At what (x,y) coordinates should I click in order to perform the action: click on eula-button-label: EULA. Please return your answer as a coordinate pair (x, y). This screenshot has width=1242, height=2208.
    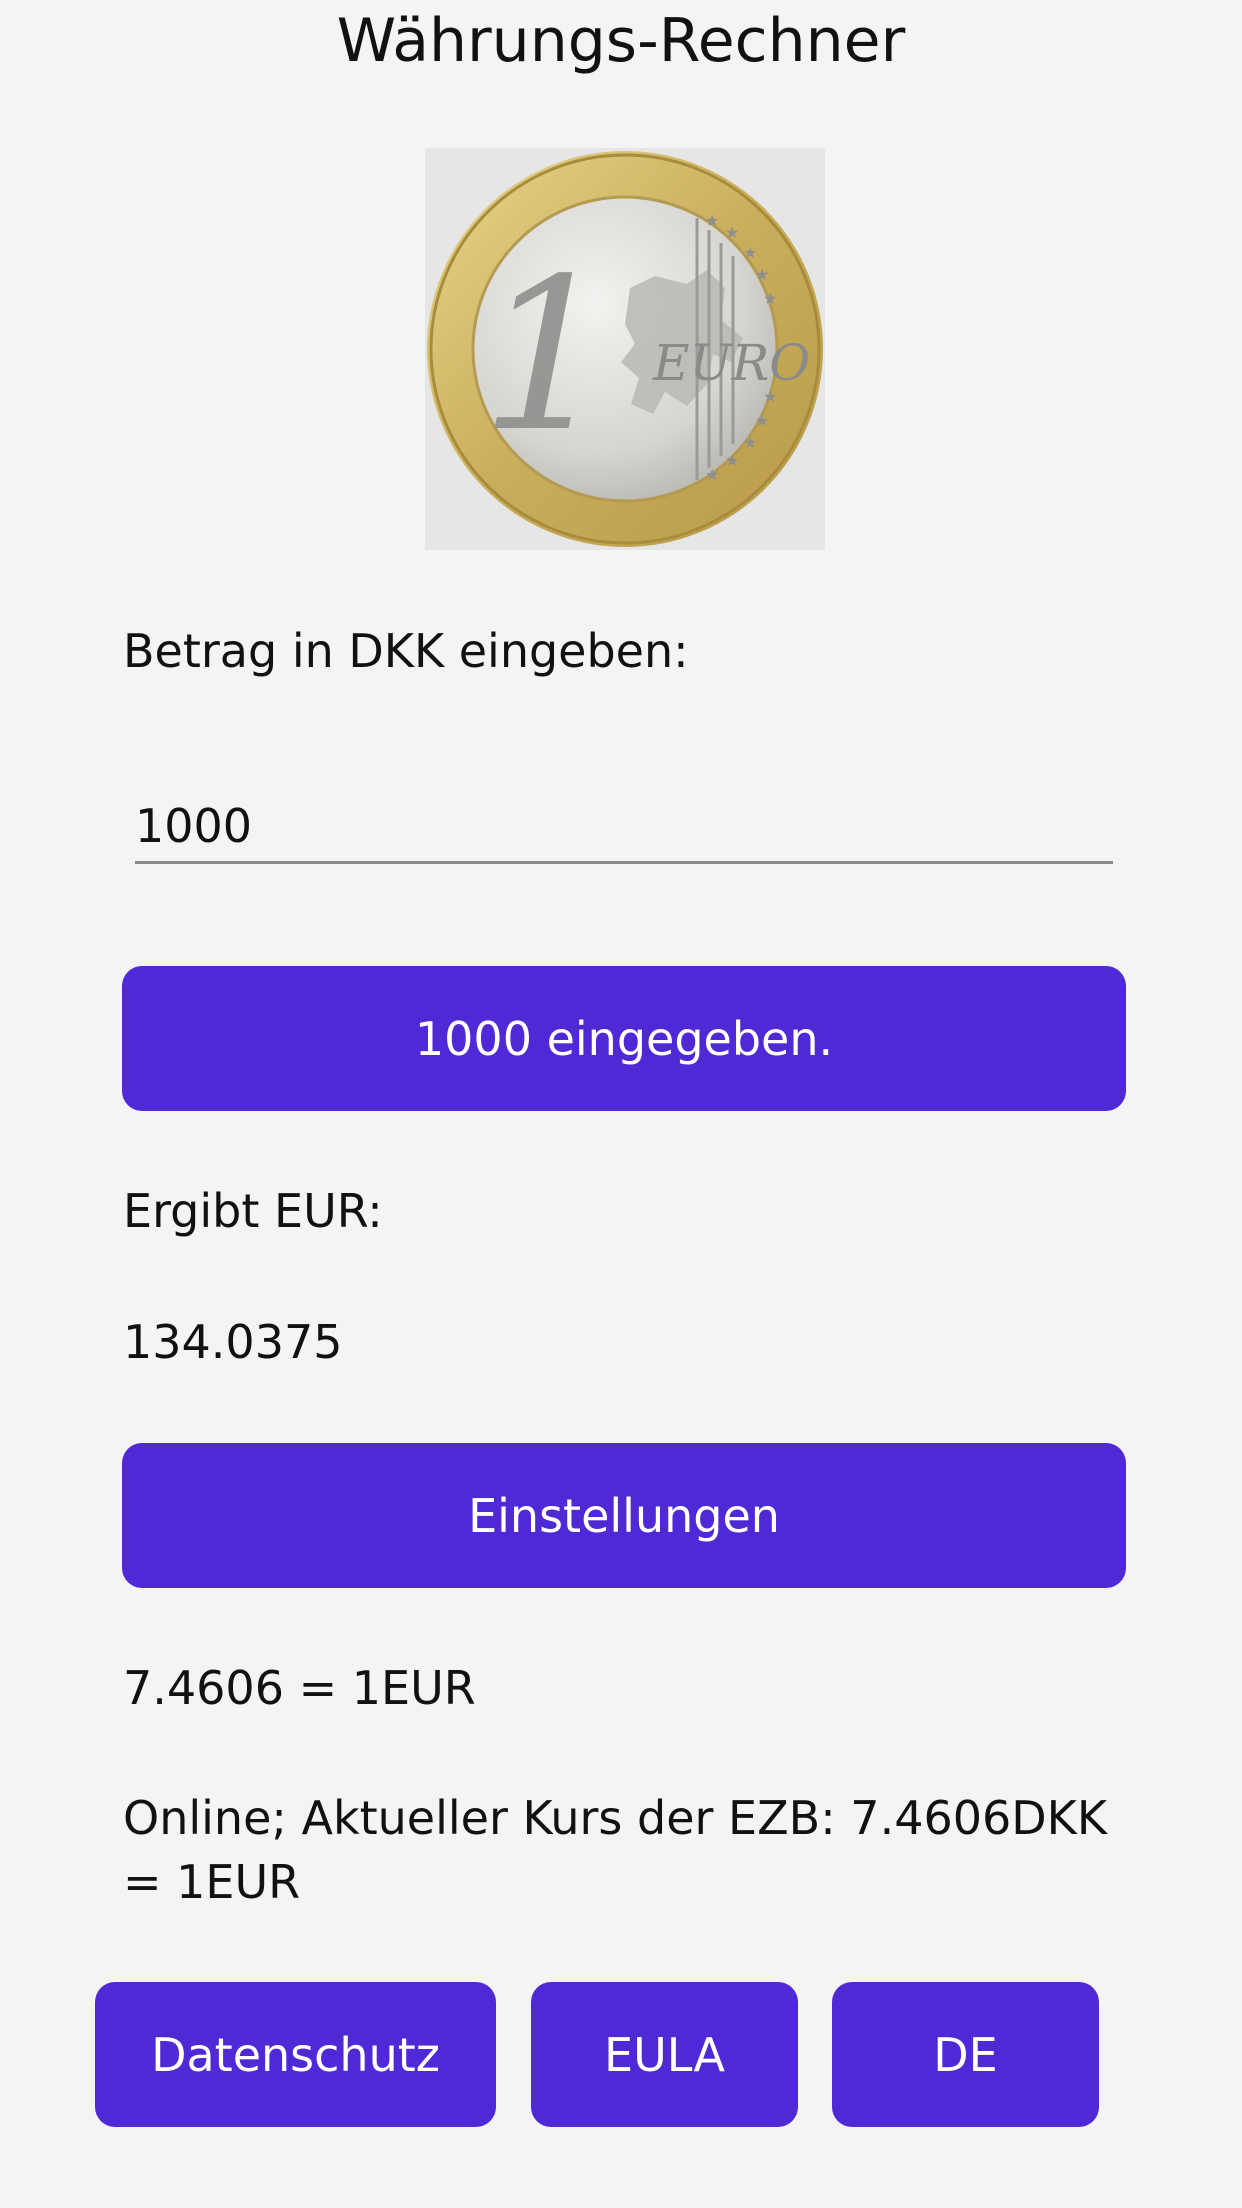
    Looking at the image, I should click on (664, 2054).